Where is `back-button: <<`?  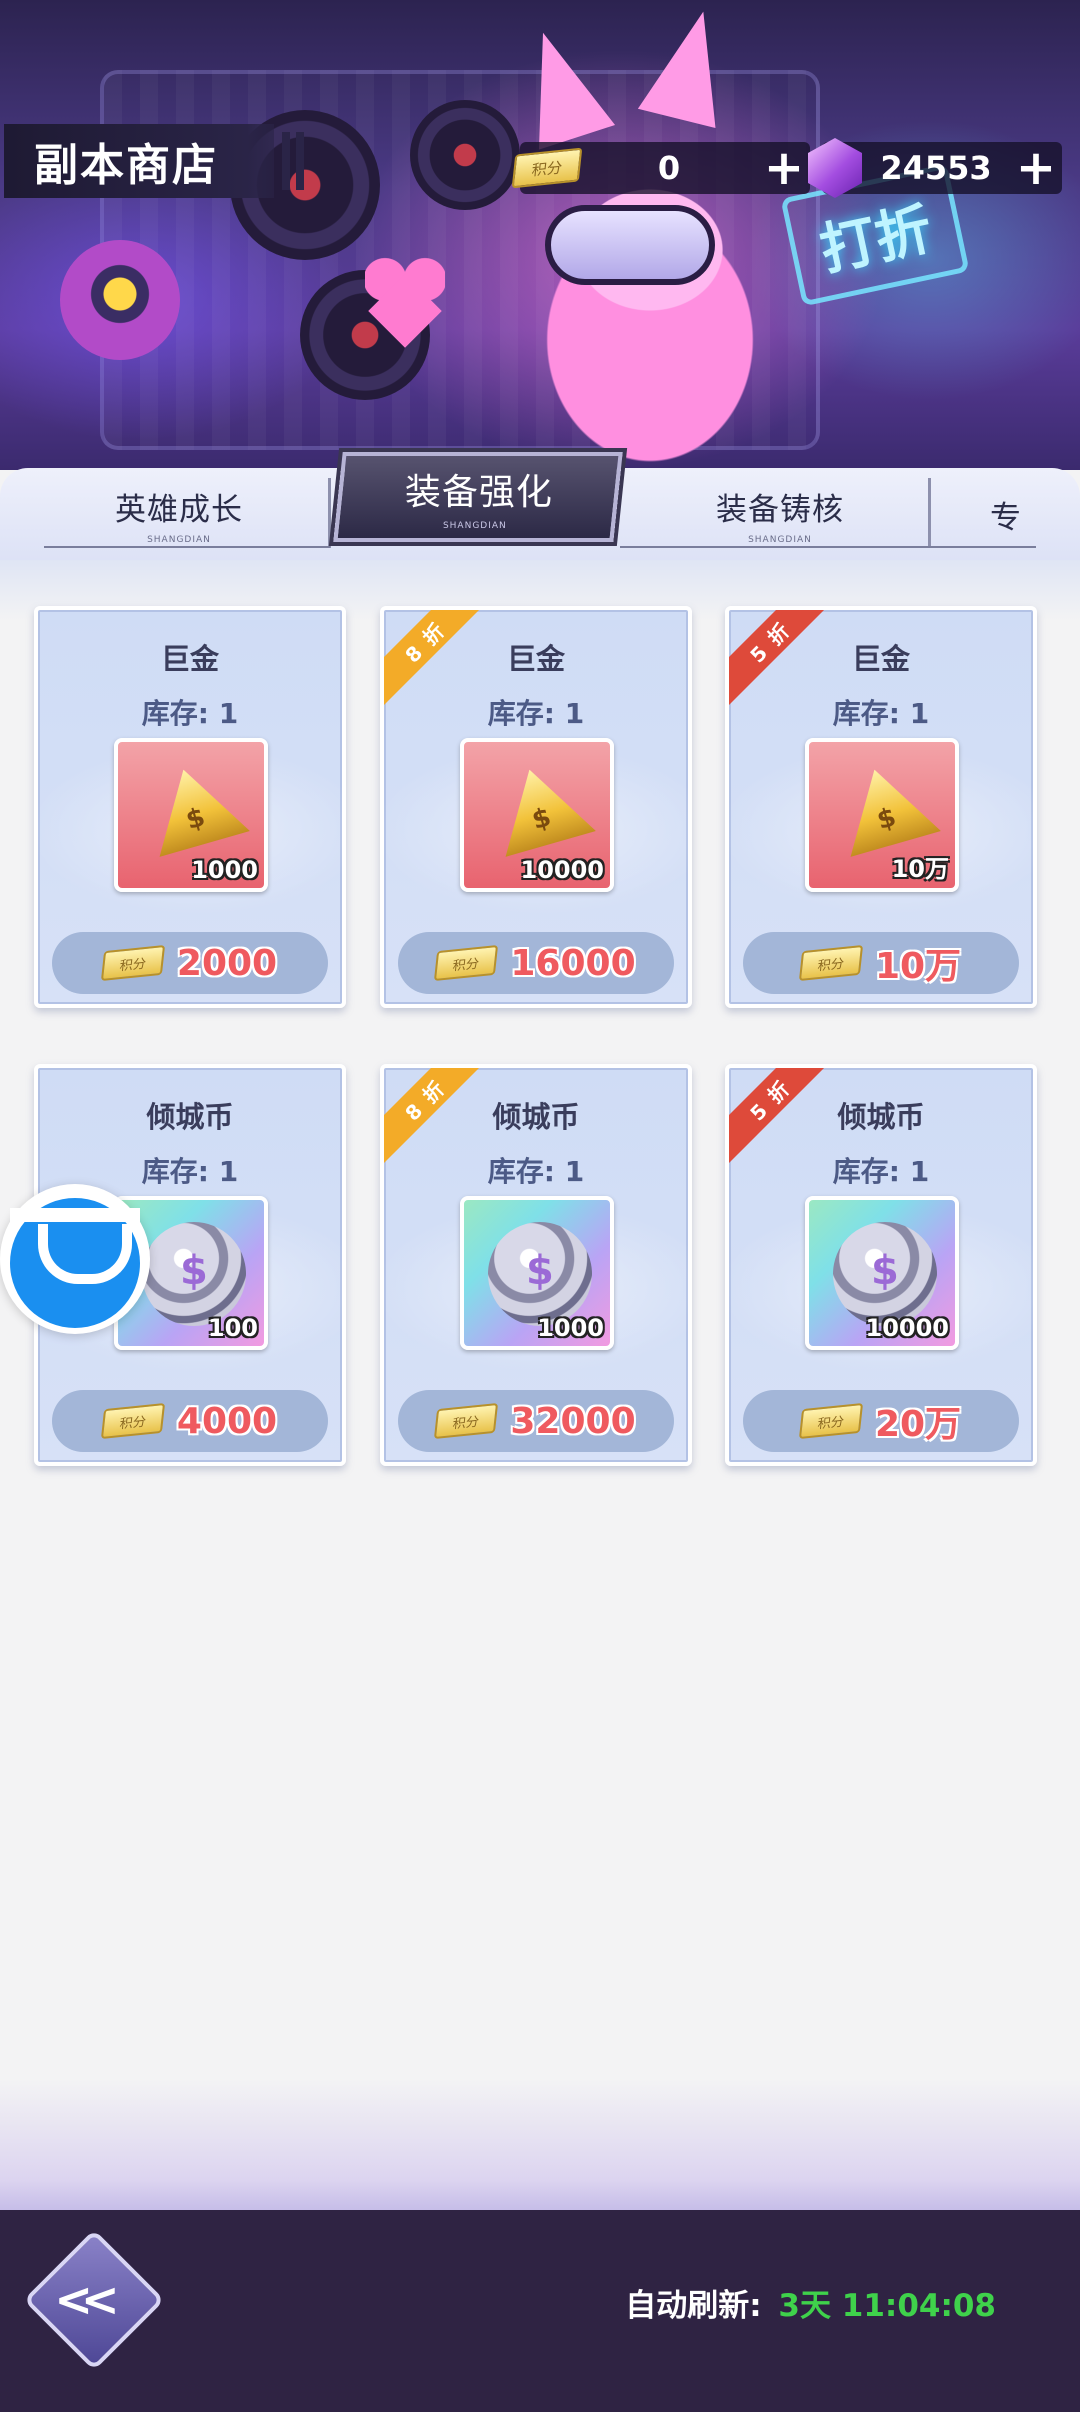 back-button: << is located at coordinates (94, 2300).